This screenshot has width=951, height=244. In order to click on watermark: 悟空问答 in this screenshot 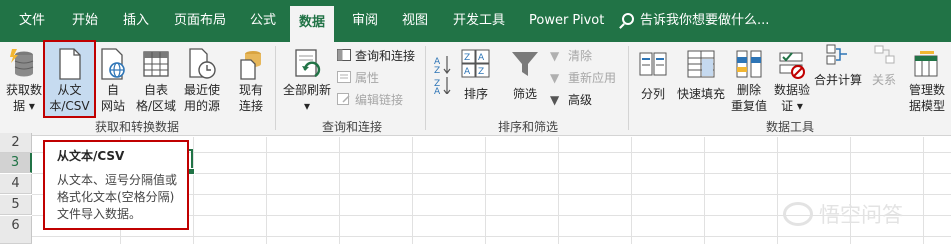, I will do `click(843, 215)`.